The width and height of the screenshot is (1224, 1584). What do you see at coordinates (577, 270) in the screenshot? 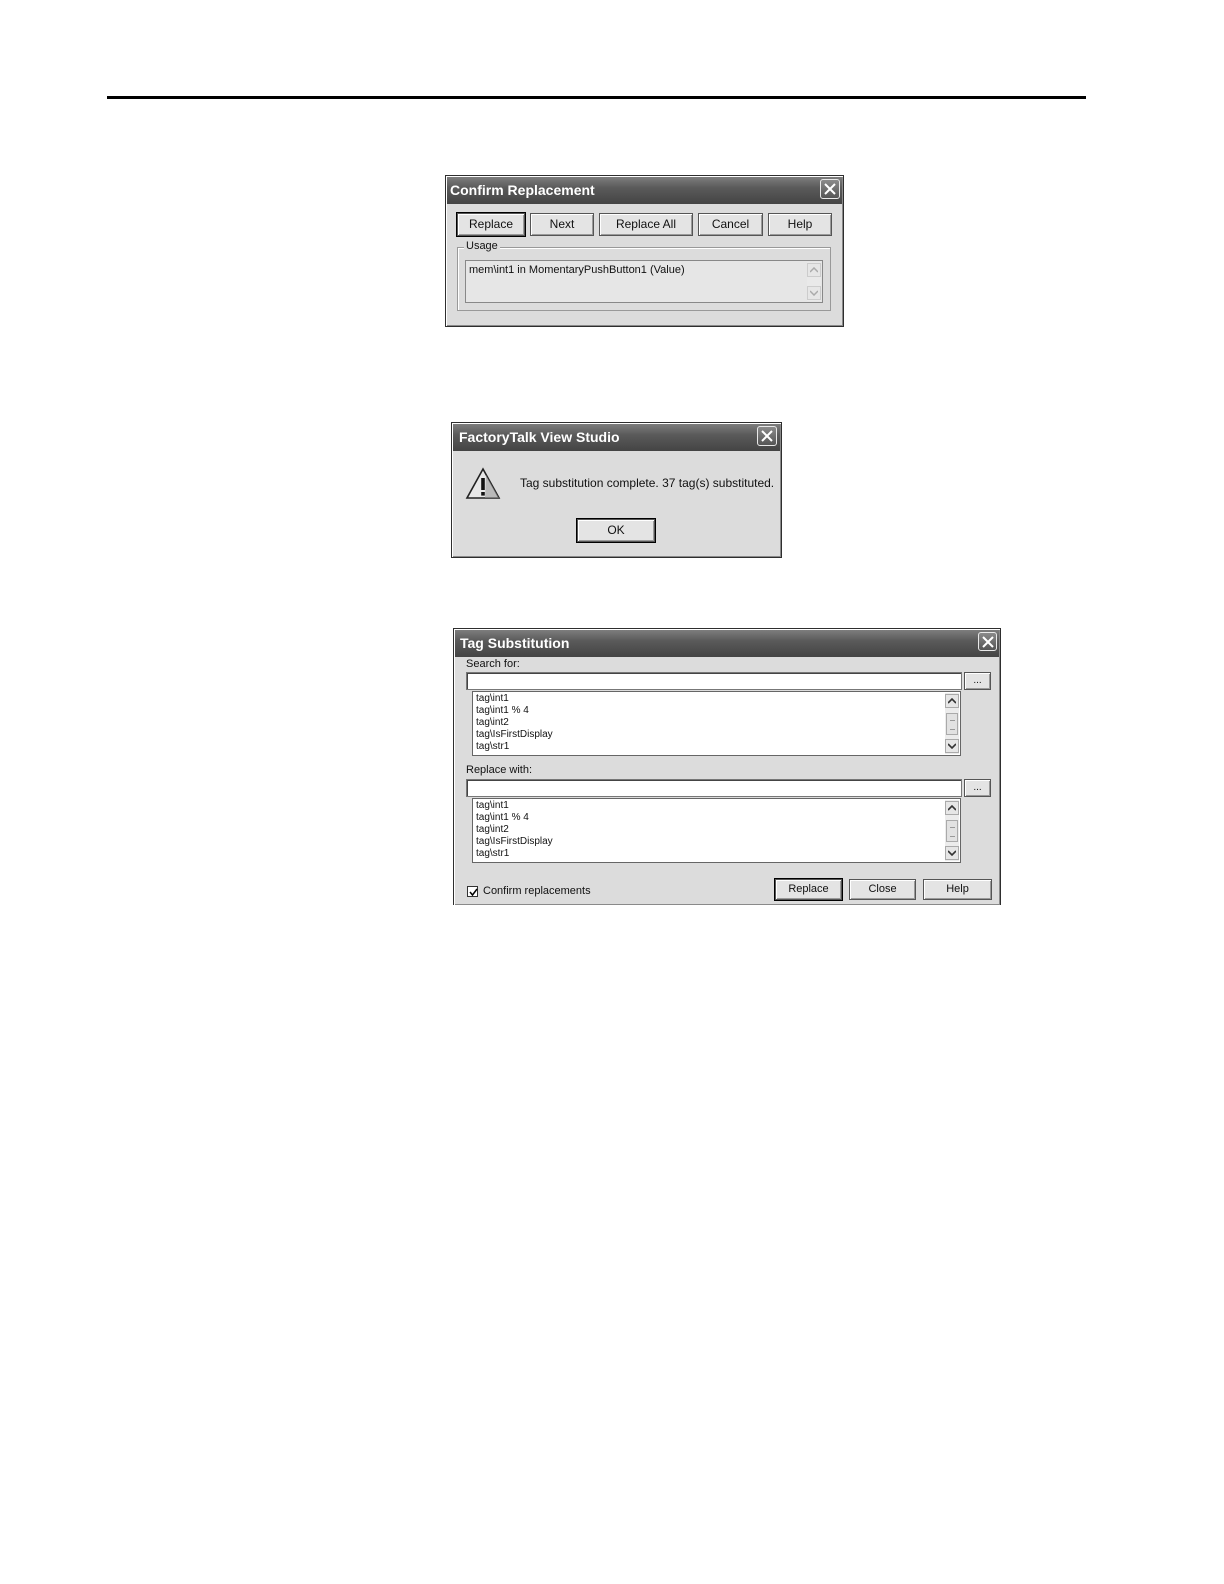
I see `usage-entry: mem\int1 in MomentaryPushButton1 (Value)` at bounding box center [577, 270].